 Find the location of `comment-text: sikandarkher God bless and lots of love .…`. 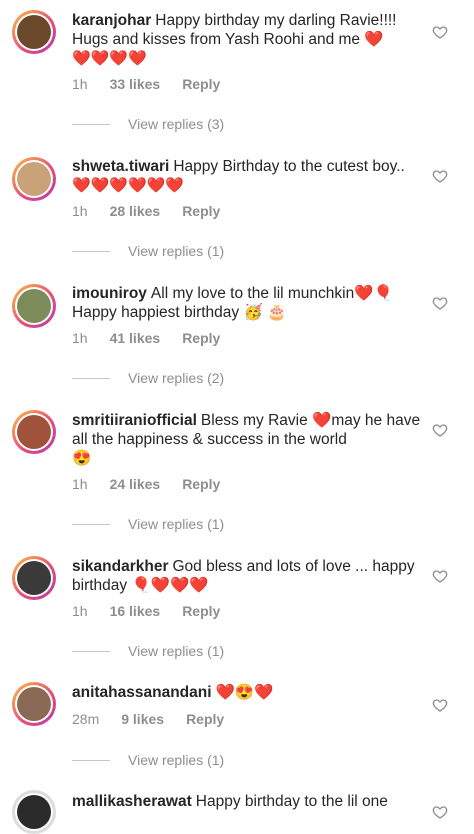

comment-text: sikandarkher God bless and lots of love .… is located at coordinates (247, 576).